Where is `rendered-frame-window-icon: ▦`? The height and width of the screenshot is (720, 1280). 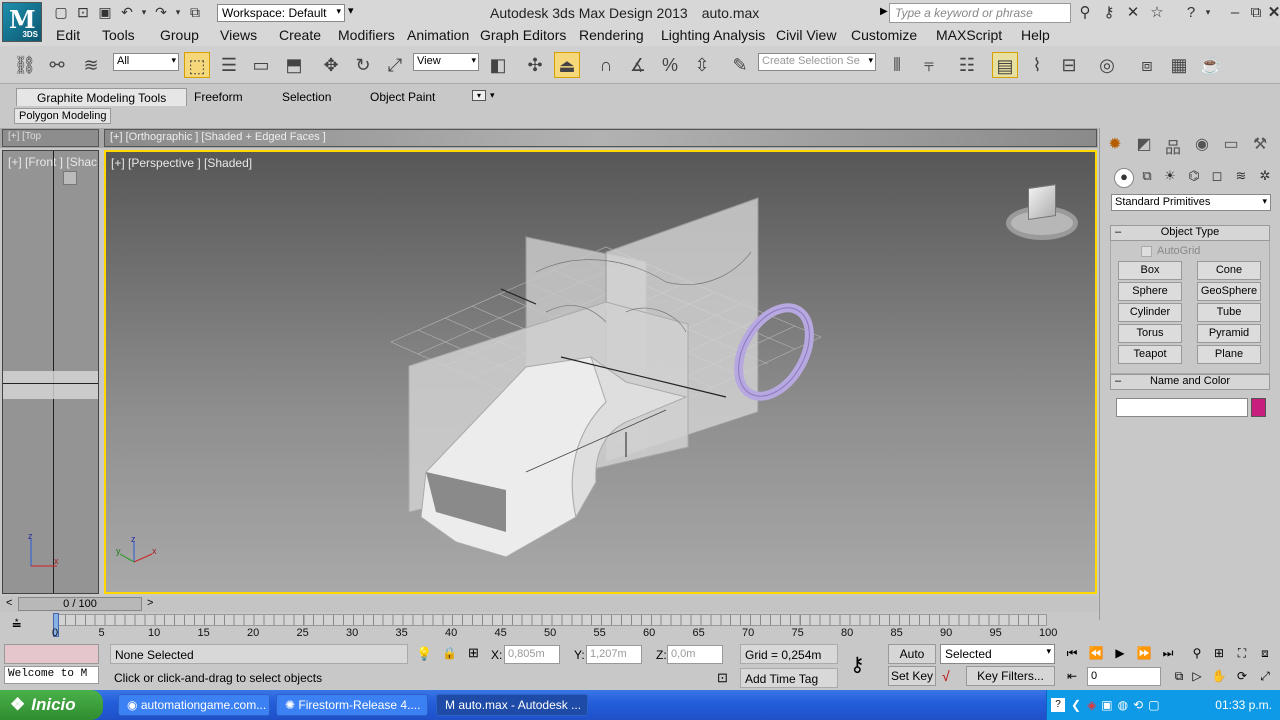
rendered-frame-window-icon: ▦ is located at coordinates (1179, 65).